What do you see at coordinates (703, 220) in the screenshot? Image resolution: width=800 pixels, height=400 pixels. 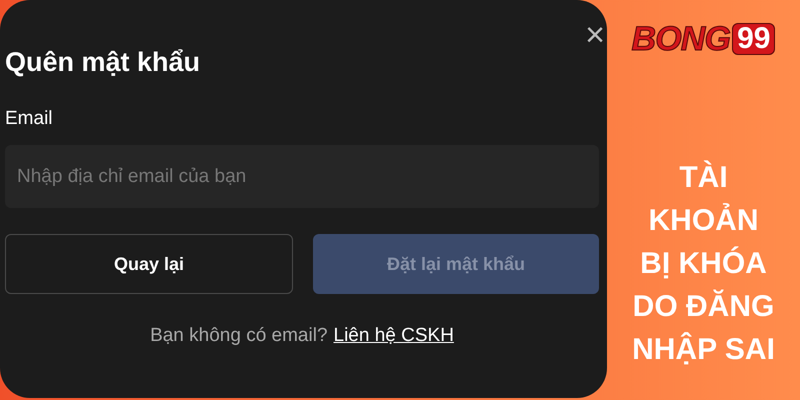 I see `headline-line: KHOẢN` at bounding box center [703, 220].